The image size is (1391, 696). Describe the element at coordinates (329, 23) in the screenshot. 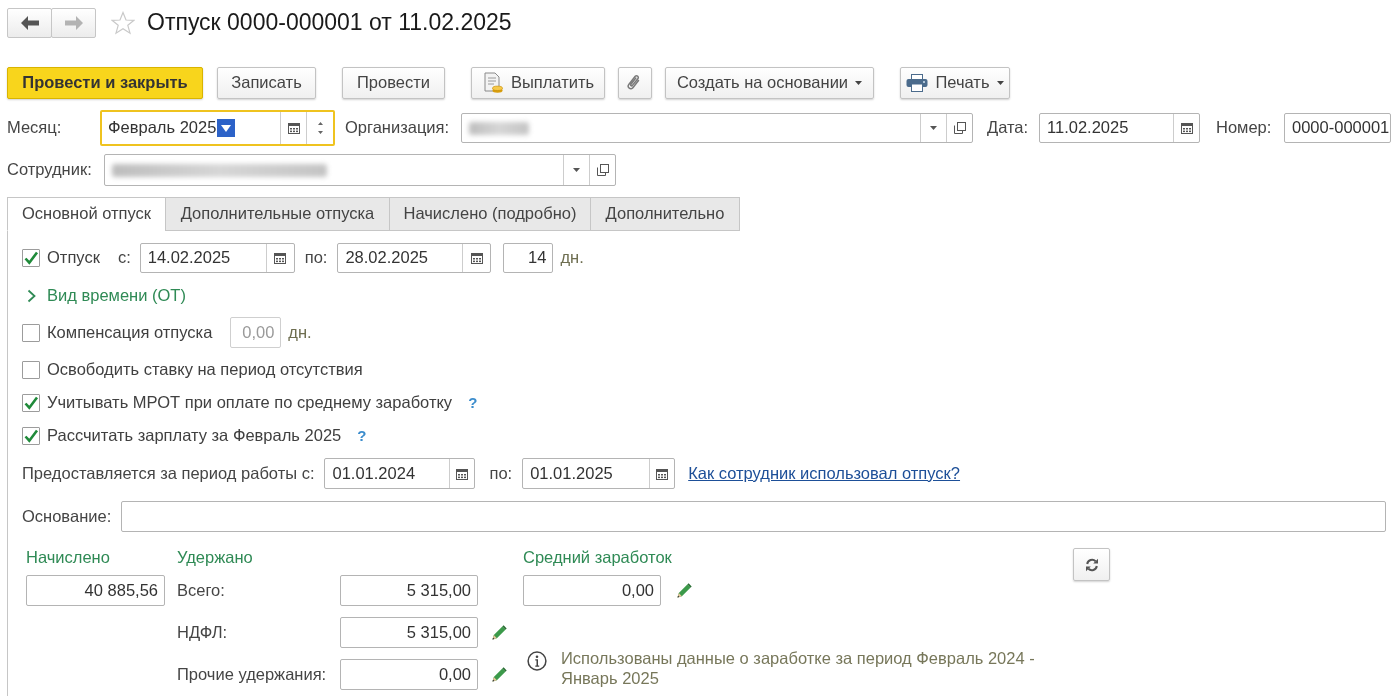

I see `document-title: Отпуск 0000-000001 от 11.02.2025` at that location.